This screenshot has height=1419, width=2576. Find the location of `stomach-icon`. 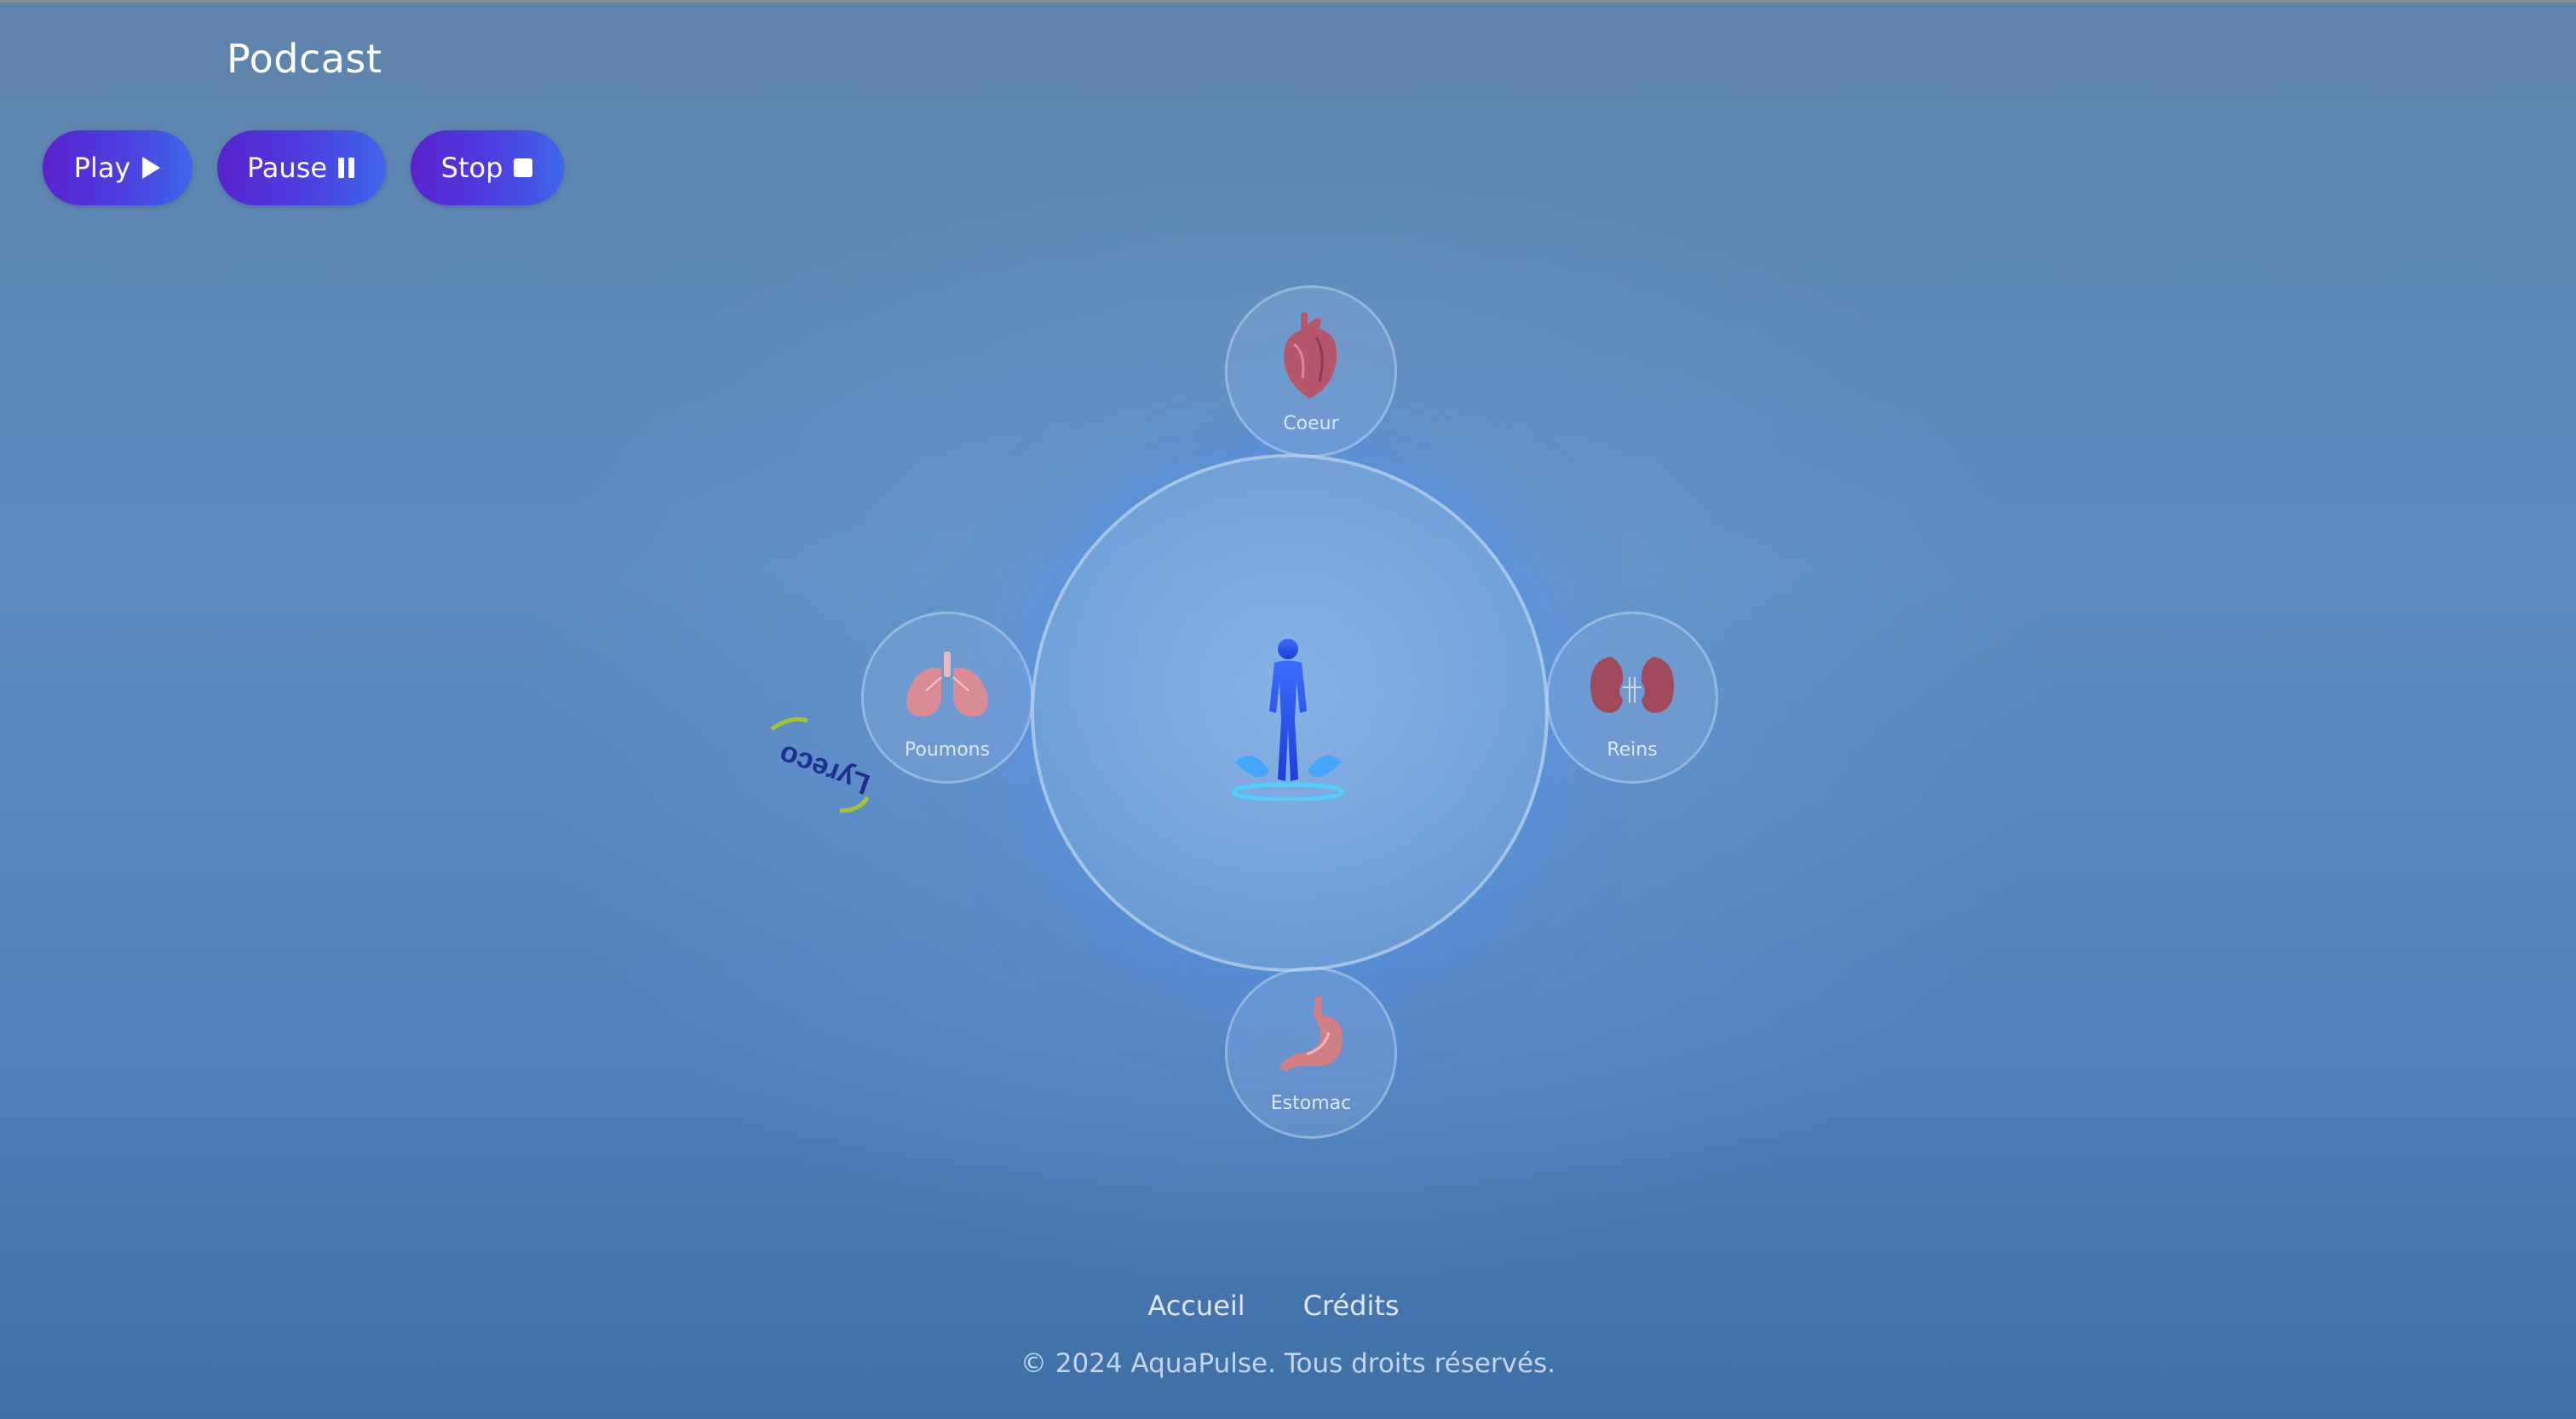

stomach-icon is located at coordinates (1311, 1037).